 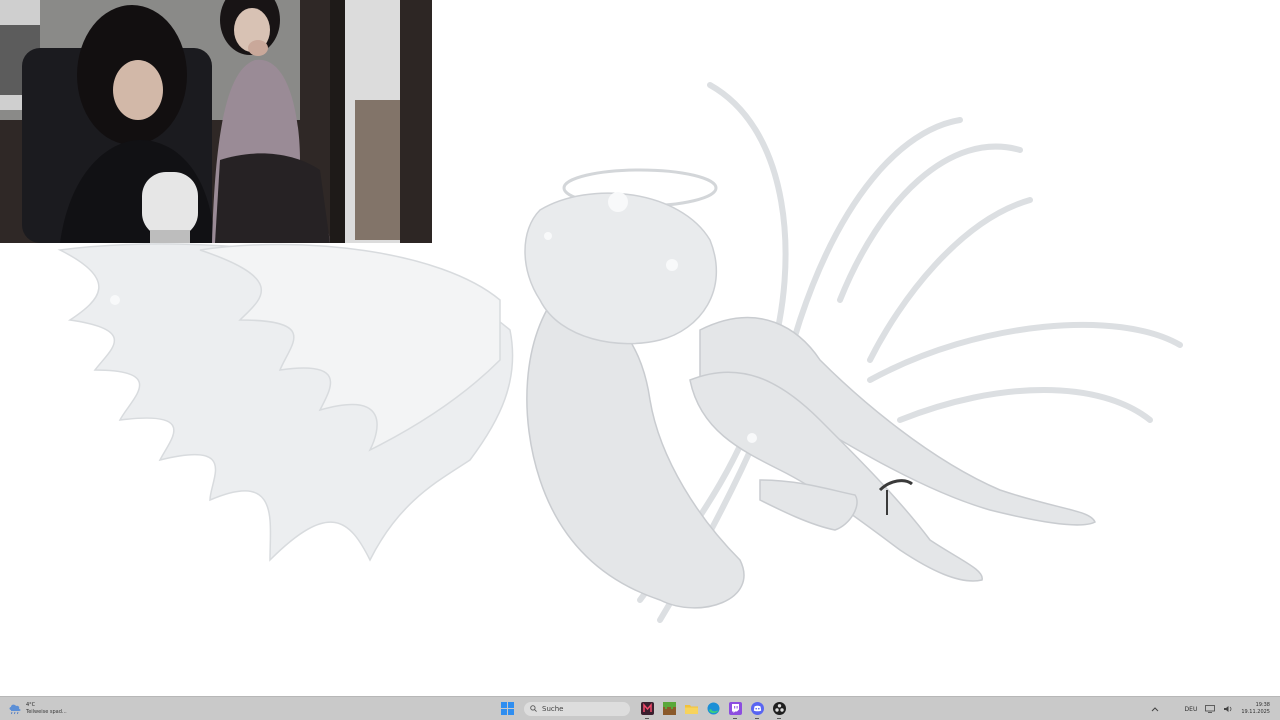 I want to click on twitch-icon, so click(x=735, y=708).